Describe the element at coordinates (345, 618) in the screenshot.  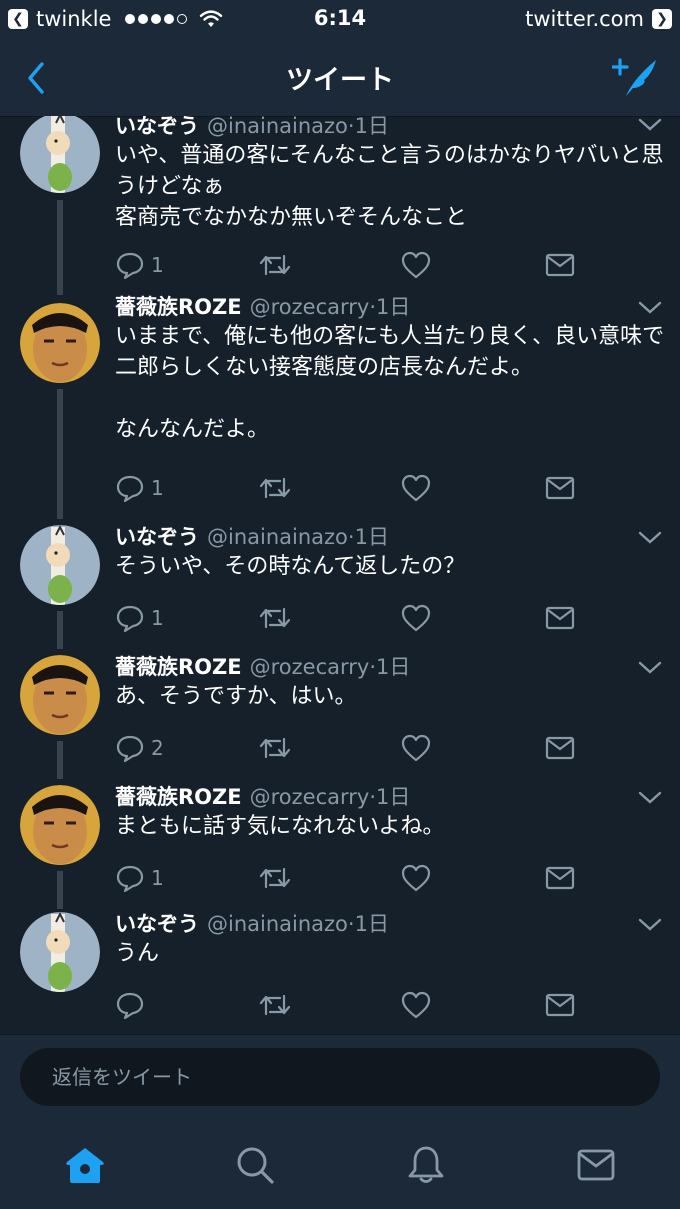
I see `tweet-actions: 1` at that location.